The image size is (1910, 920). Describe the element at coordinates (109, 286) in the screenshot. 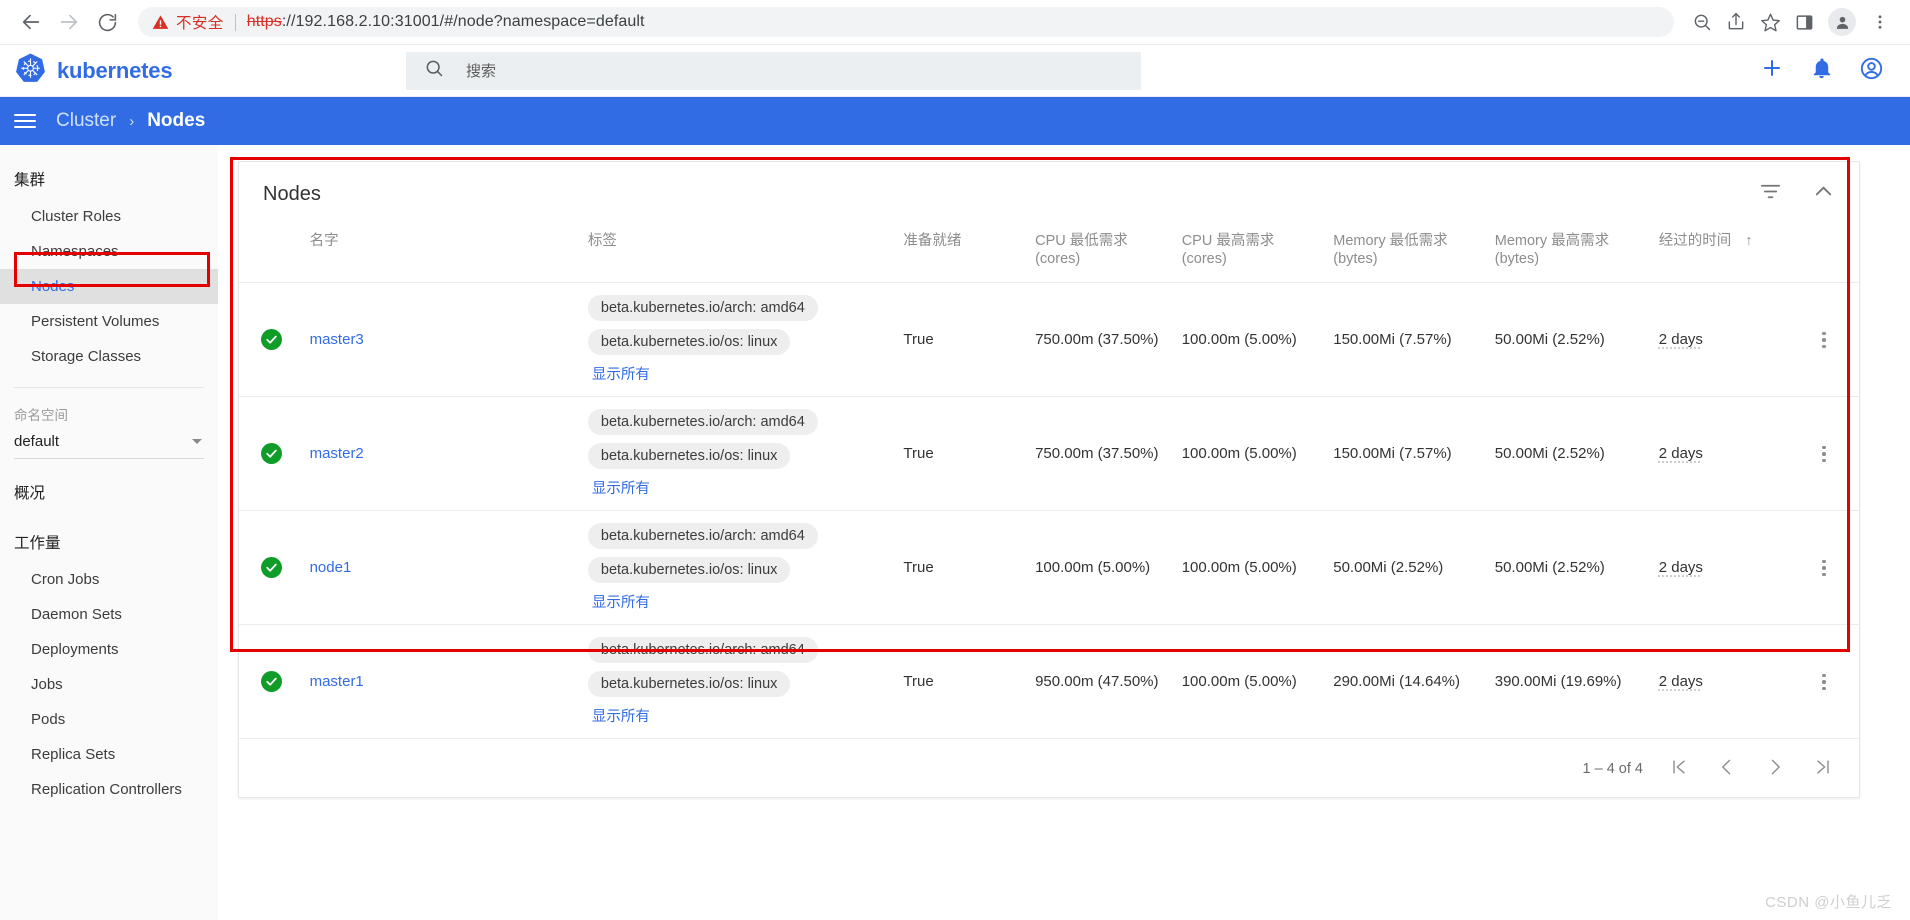

I see `sidebar-item-nodes: Nodes` at that location.